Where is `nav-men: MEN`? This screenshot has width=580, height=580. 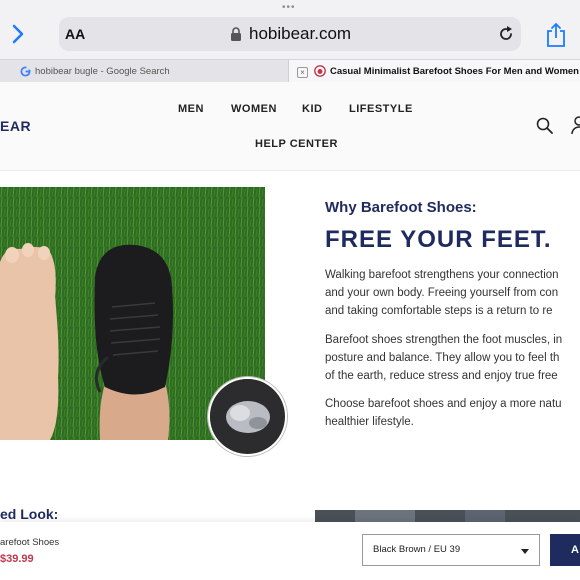 nav-men: MEN is located at coordinates (191, 109).